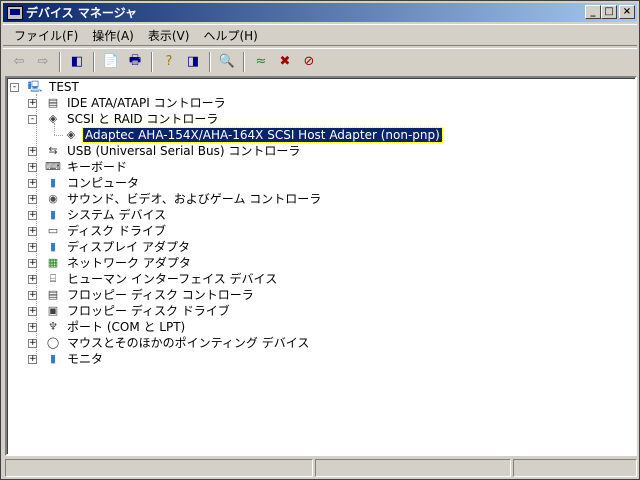  I want to click on tree-item-label: ディスク ドライブ, so click(116, 231).